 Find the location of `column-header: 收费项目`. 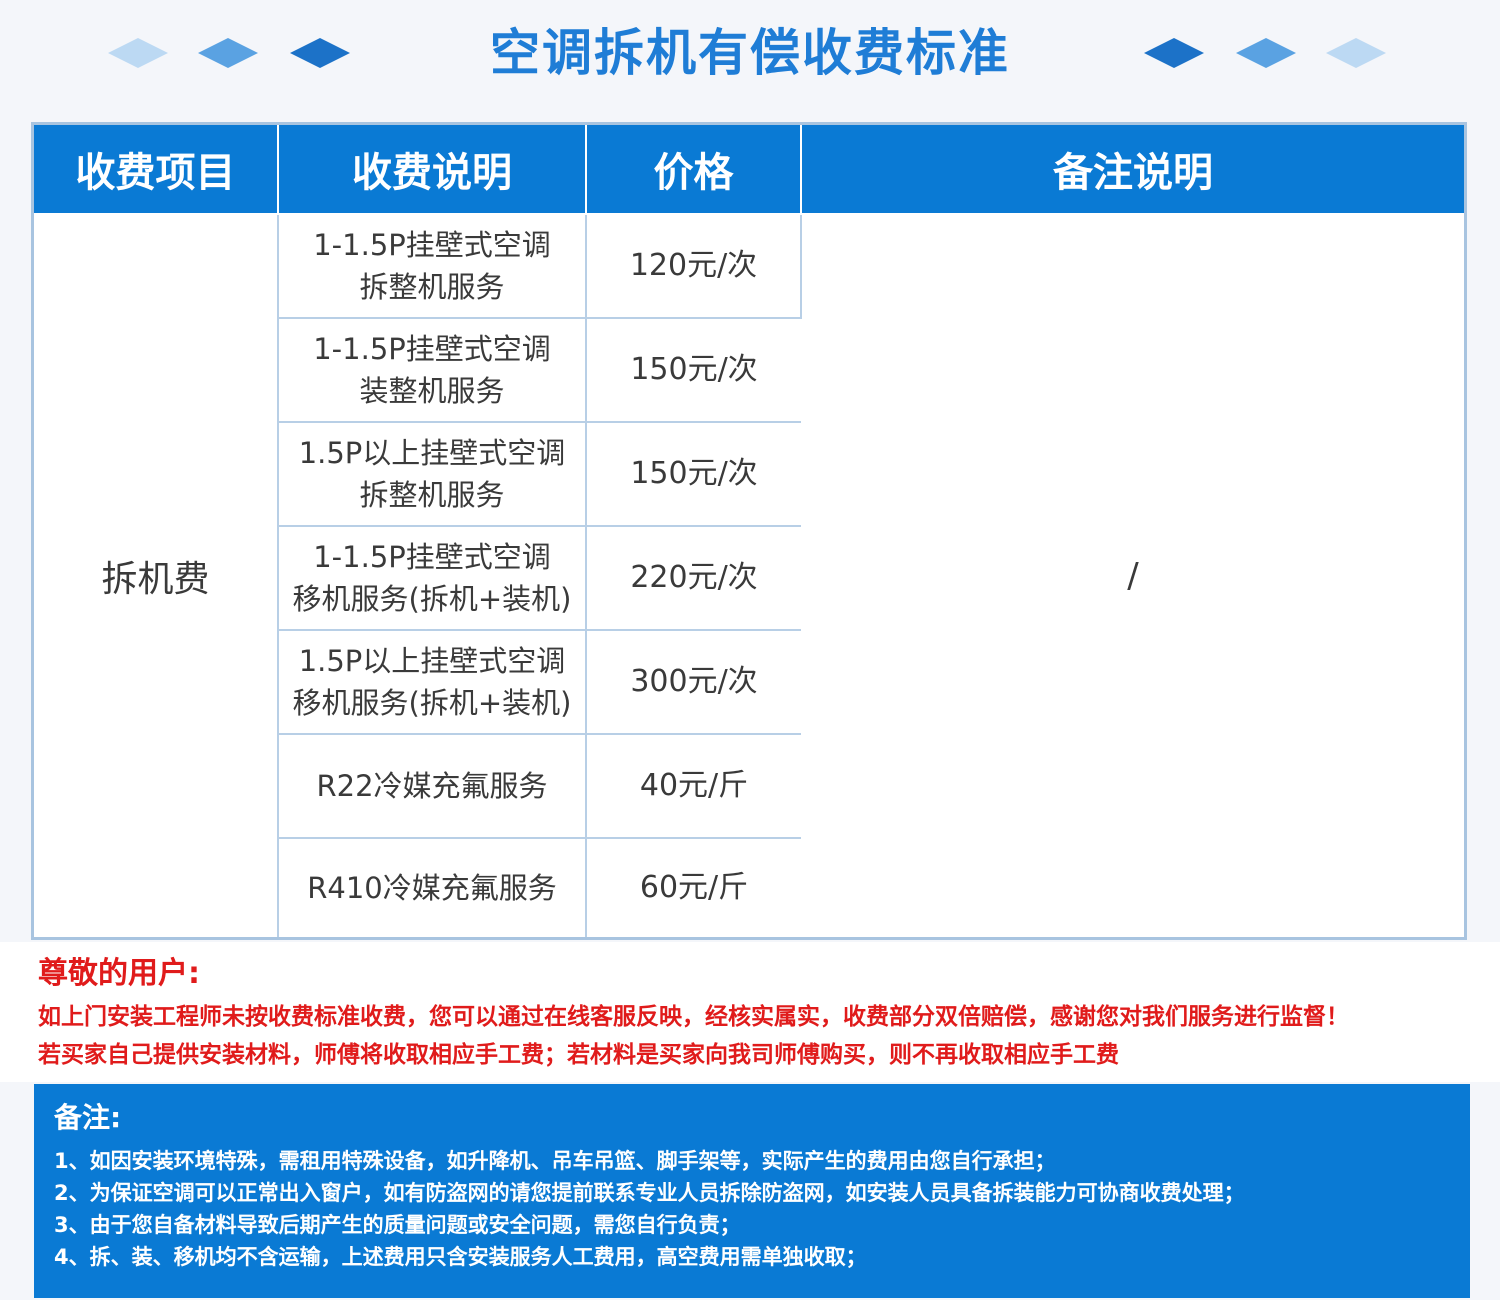

column-header: 收费项目 is located at coordinates (156, 170).